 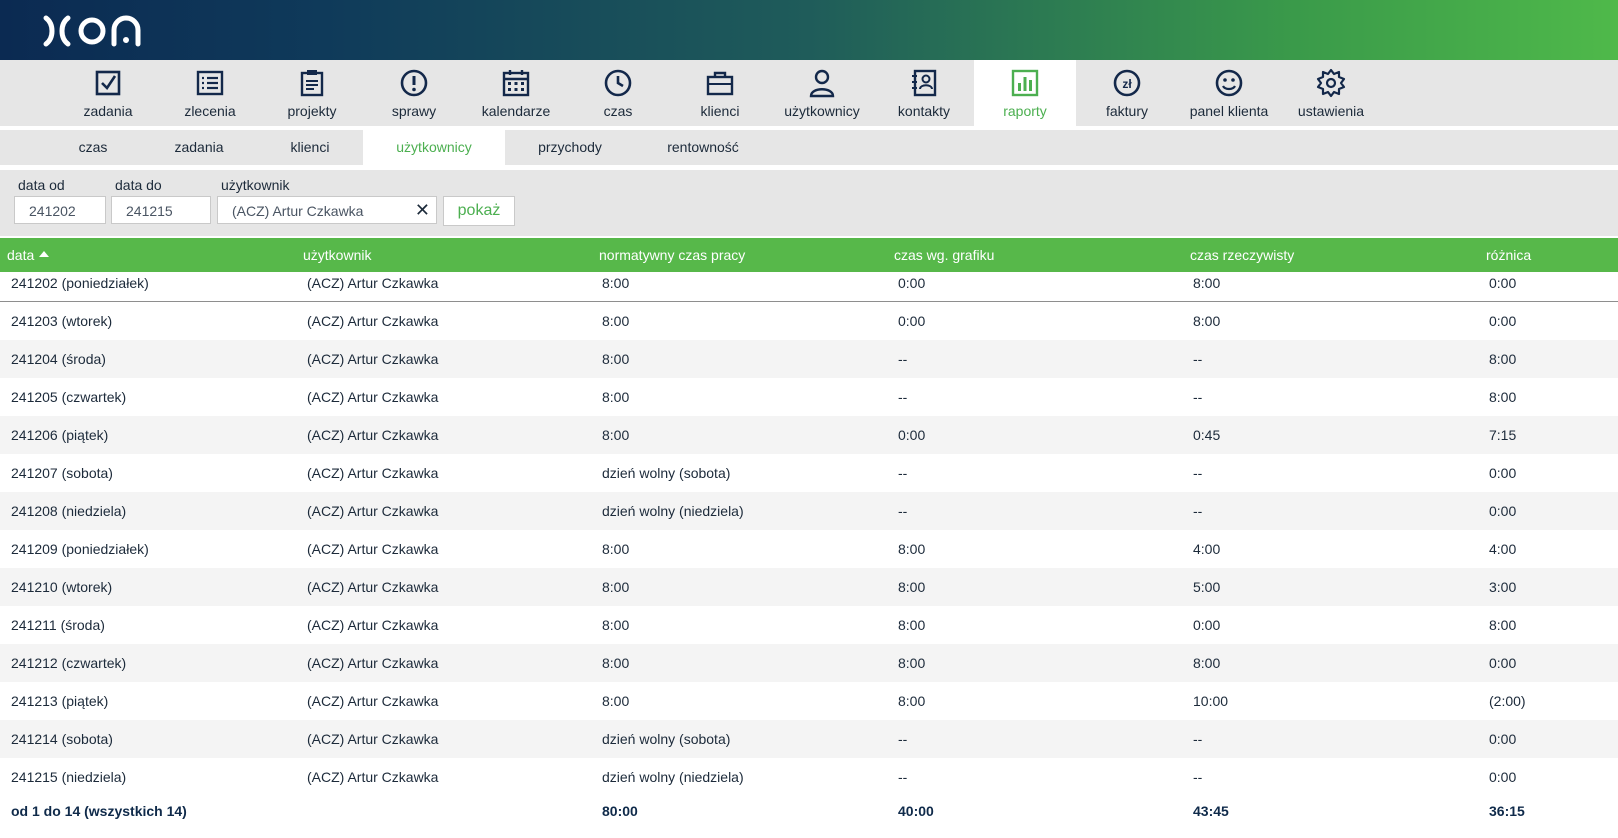 I want to click on nav-item-label: zadania, so click(x=108, y=111).